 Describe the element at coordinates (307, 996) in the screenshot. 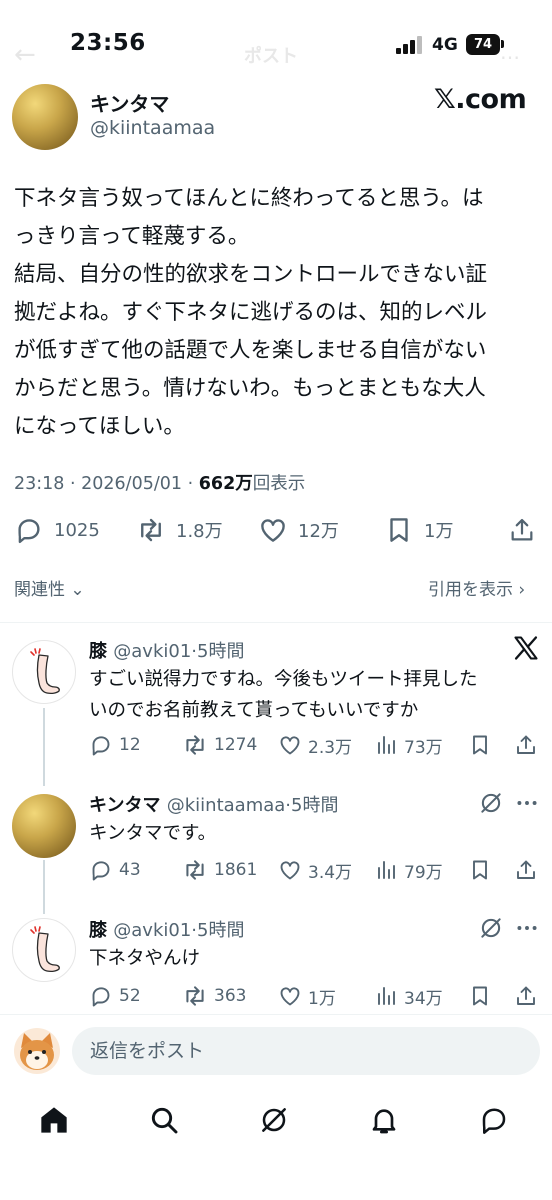

I see `like-button: 1万` at that location.